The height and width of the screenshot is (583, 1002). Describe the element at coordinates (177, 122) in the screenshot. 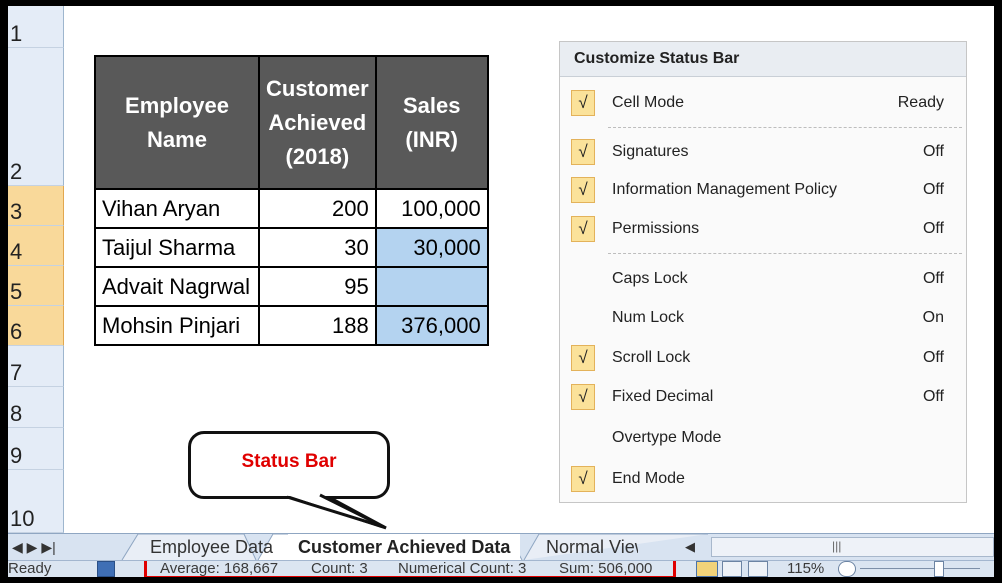

I see `header-employee-name: Employee Name` at that location.